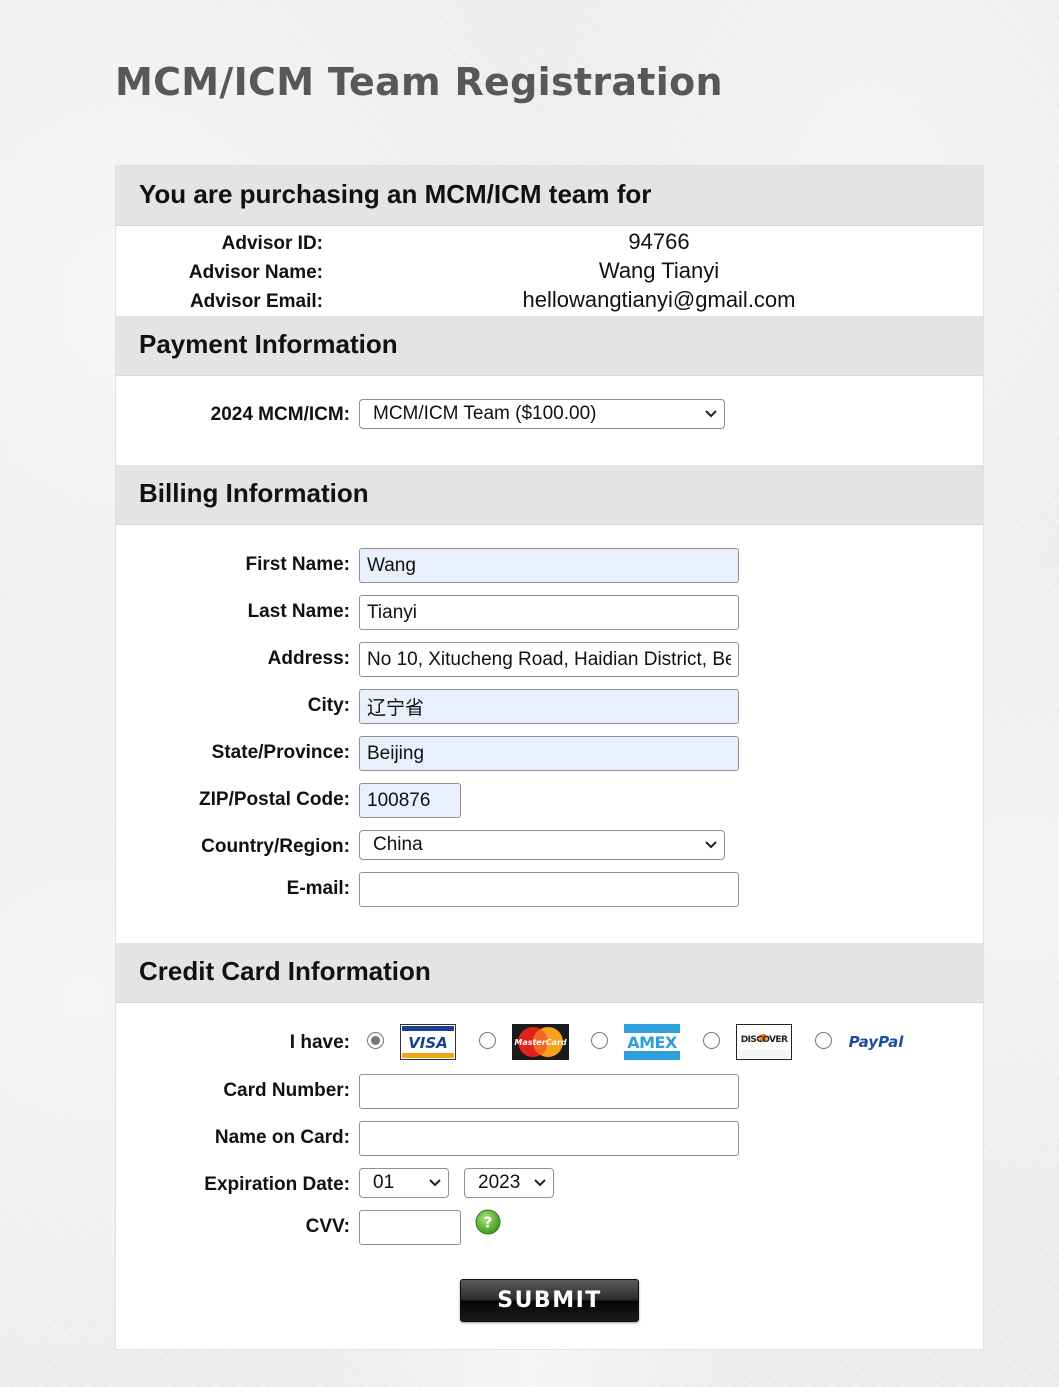 This screenshot has height=1387, width=1059. Describe the element at coordinates (549, 346) in the screenshot. I see `payment-section-header: Payment Information` at that location.